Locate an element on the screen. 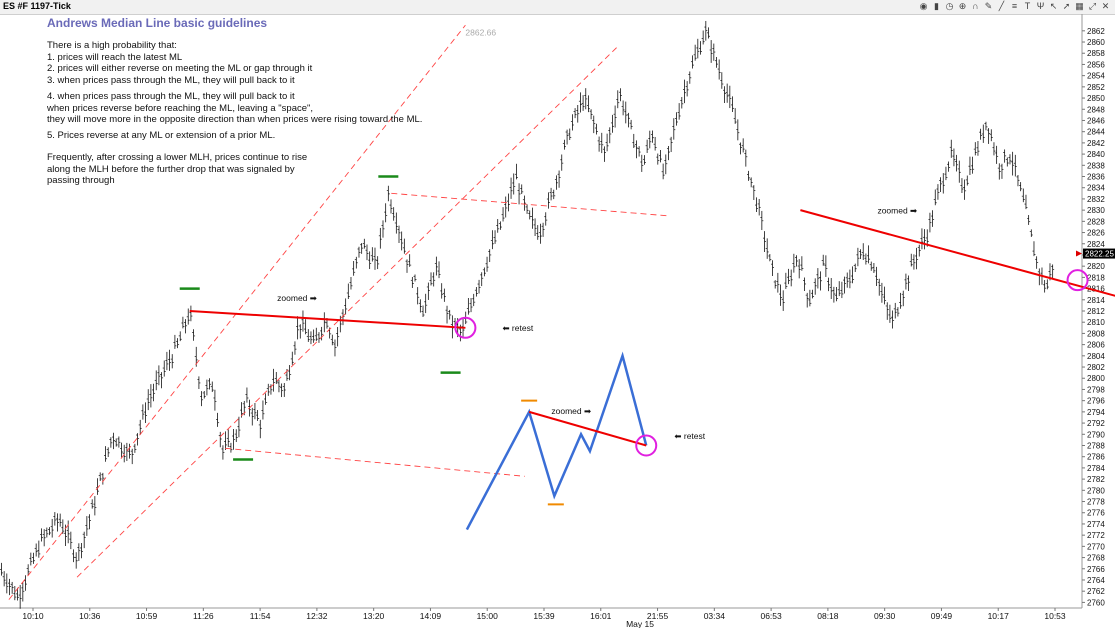 The width and height of the screenshot is (1115, 628). grid-icon: ▦ is located at coordinates (1079, 6).